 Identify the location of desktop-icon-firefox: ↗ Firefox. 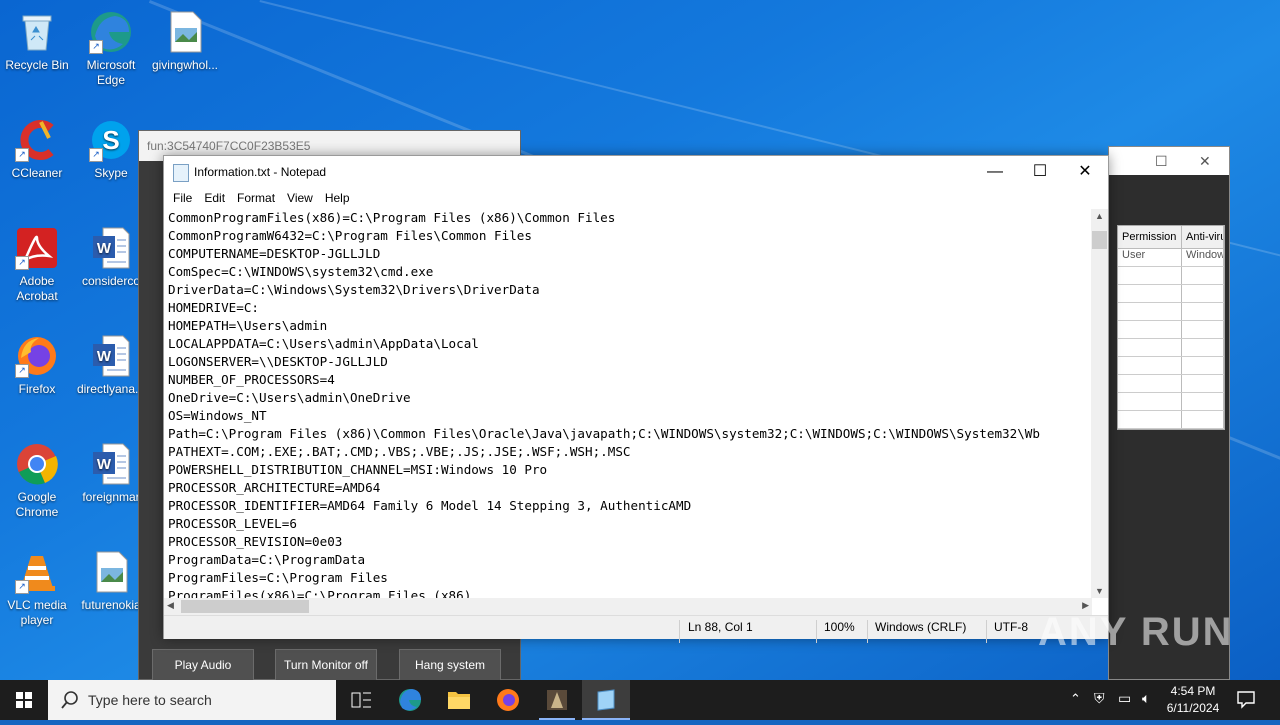
(37, 362).